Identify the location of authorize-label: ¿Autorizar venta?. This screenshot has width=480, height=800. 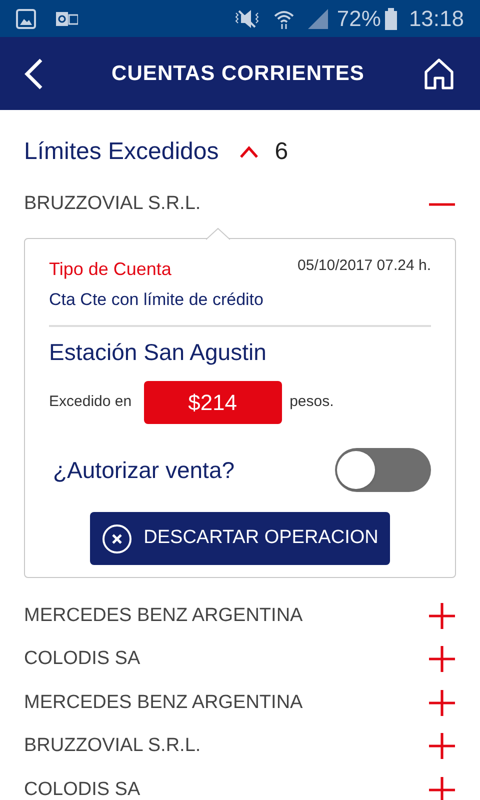
(144, 470).